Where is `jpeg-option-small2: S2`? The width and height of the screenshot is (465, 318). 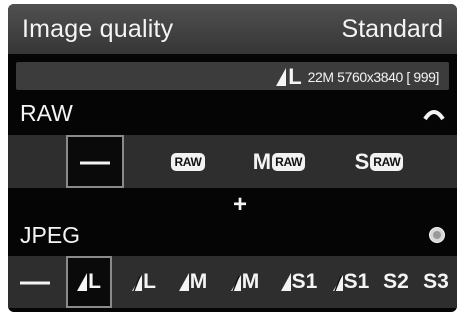
jpeg-option-small2: S2 is located at coordinates (396, 282).